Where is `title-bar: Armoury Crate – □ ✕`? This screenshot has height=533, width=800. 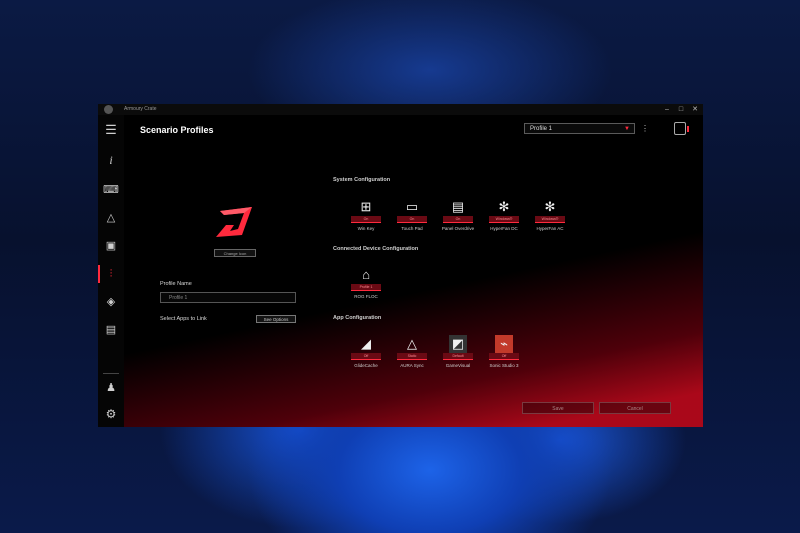 title-bar: Armoury Crate – □ ✕ is located at coordinates (400, 109).